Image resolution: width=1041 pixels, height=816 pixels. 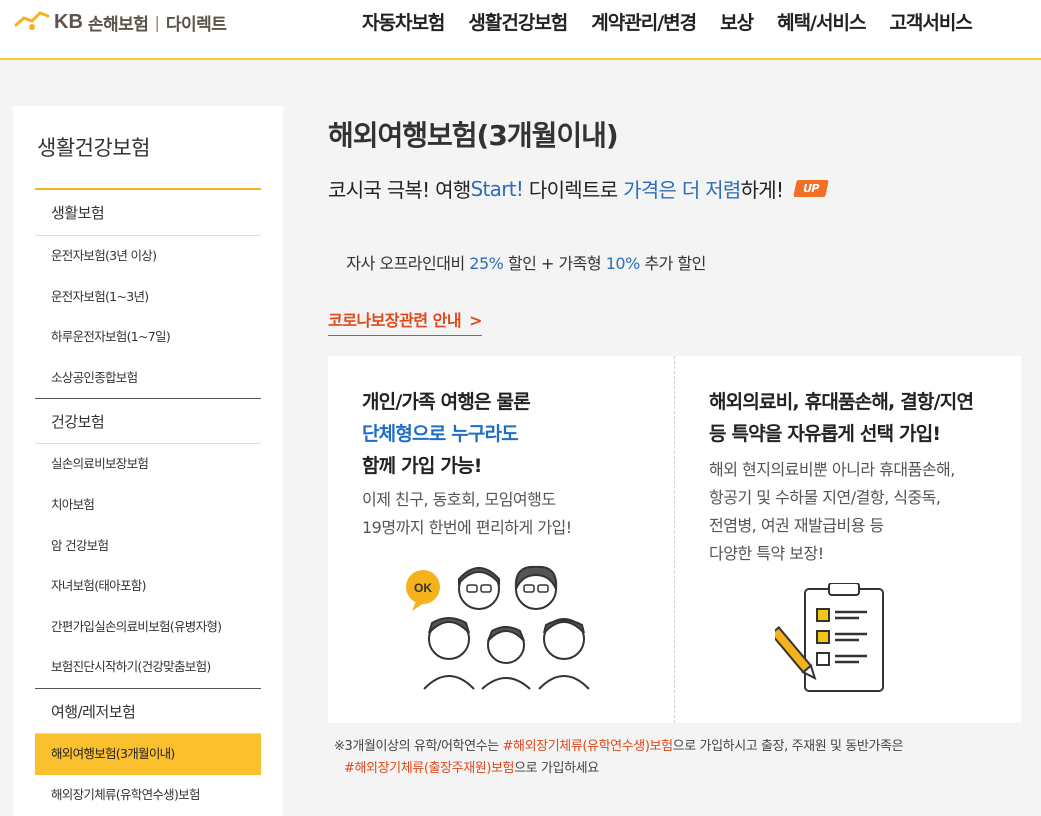 What do you see at coordinates (68, 21) in the screenshot?
I see `logo-kb-text: KB` at bounding box center [68, 21].